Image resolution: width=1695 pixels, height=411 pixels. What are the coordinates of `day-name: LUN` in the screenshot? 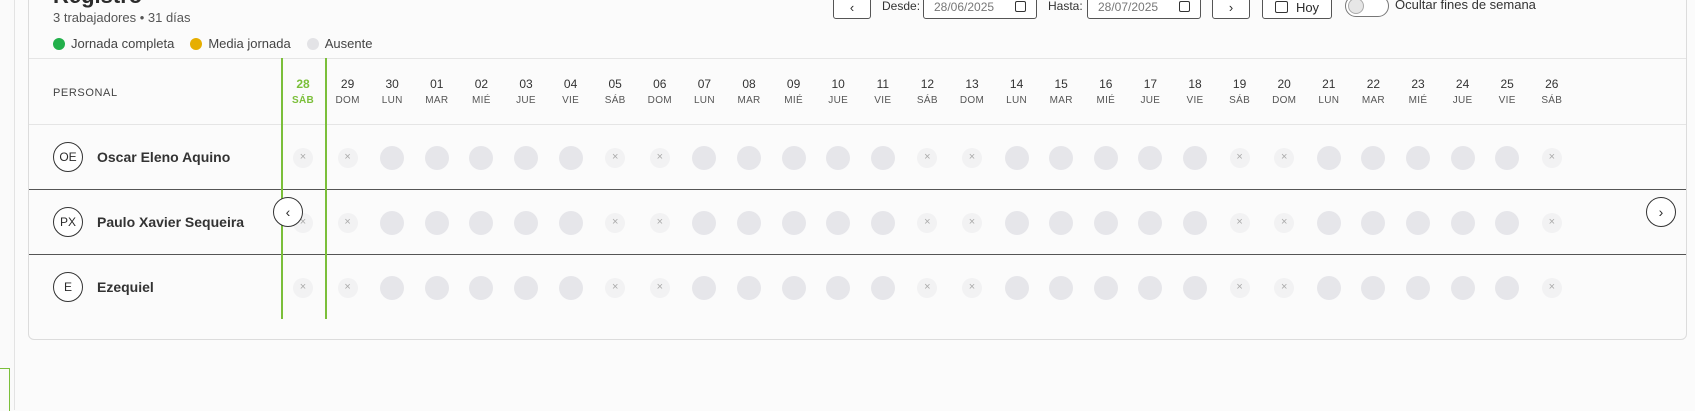 It's located at (1017, 100).